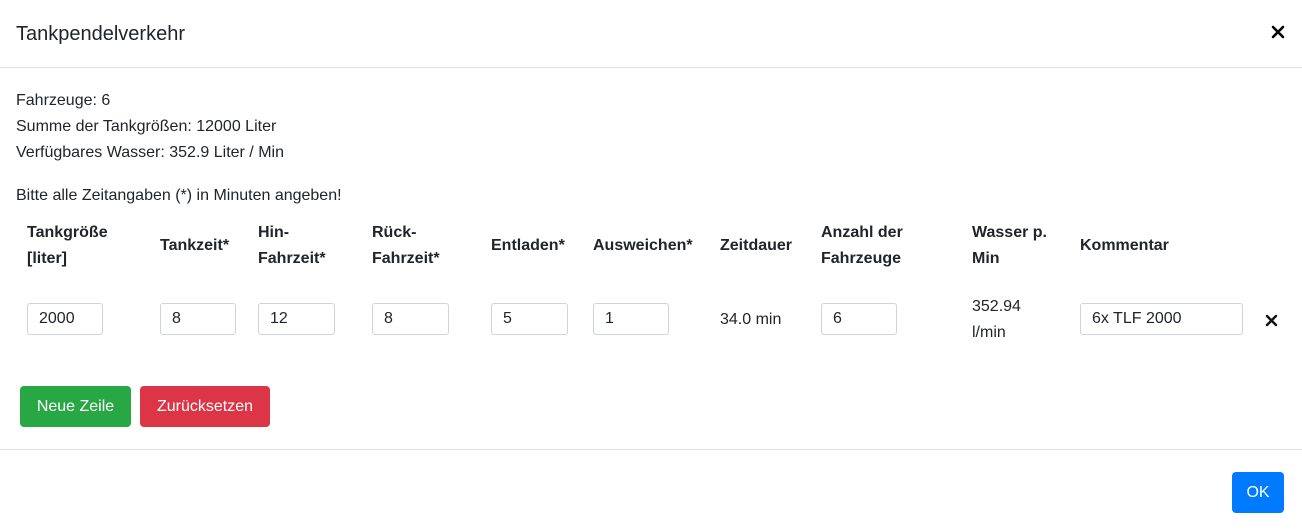 This screenshot has height=532, width=1302. What do you see at coordinates (651, 34) in the screenshot?
I see `dialog-header: Tankpendelverkehr` at bounding box center [651, 34].